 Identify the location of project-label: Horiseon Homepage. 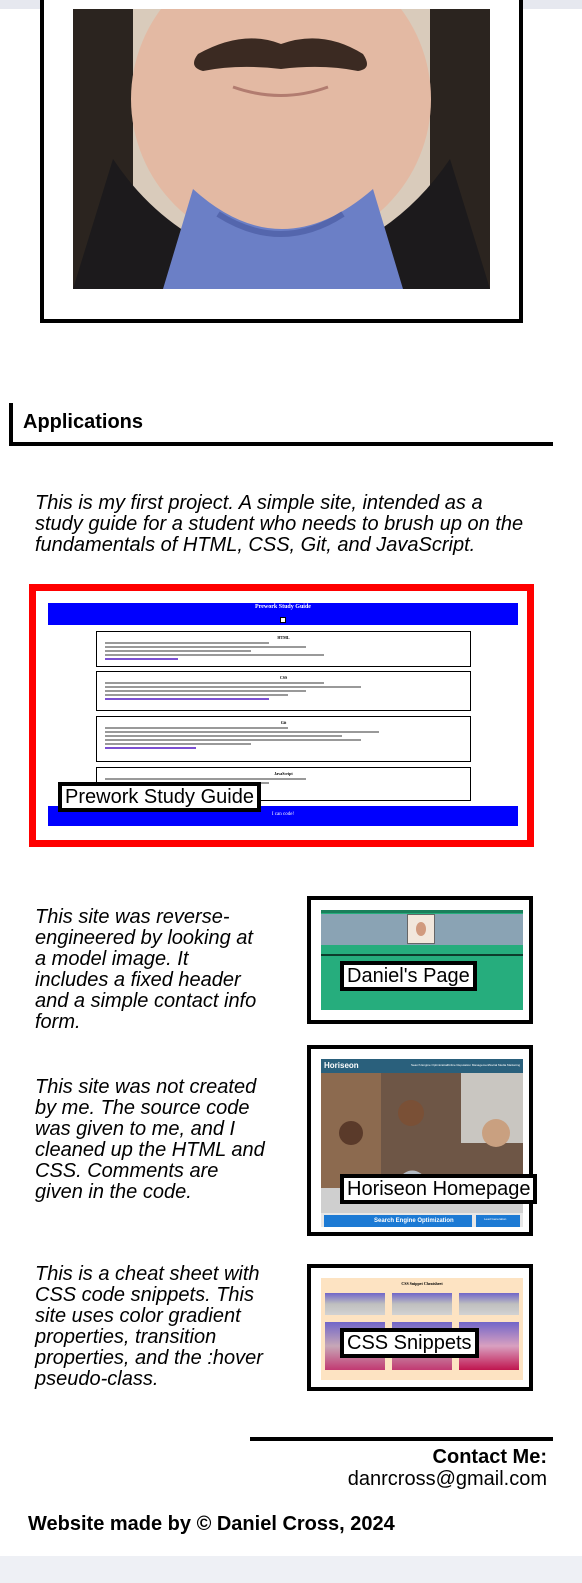
(439, 1189).